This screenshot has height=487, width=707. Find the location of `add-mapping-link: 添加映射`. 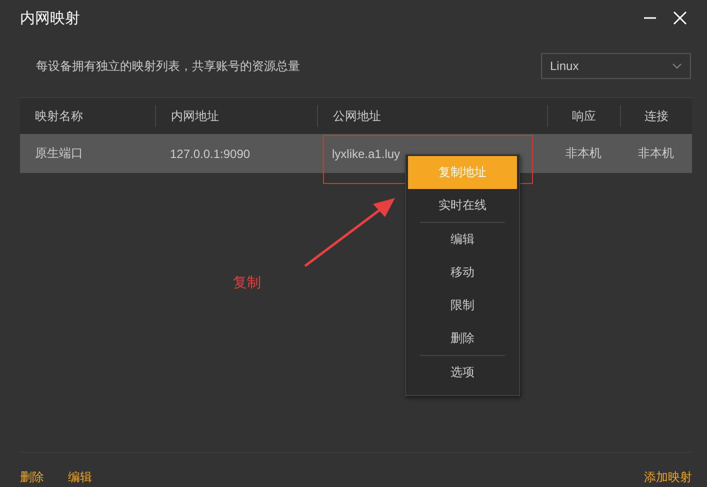

add-mapping-link: 添加映射 is located at coordinates (668, 477).